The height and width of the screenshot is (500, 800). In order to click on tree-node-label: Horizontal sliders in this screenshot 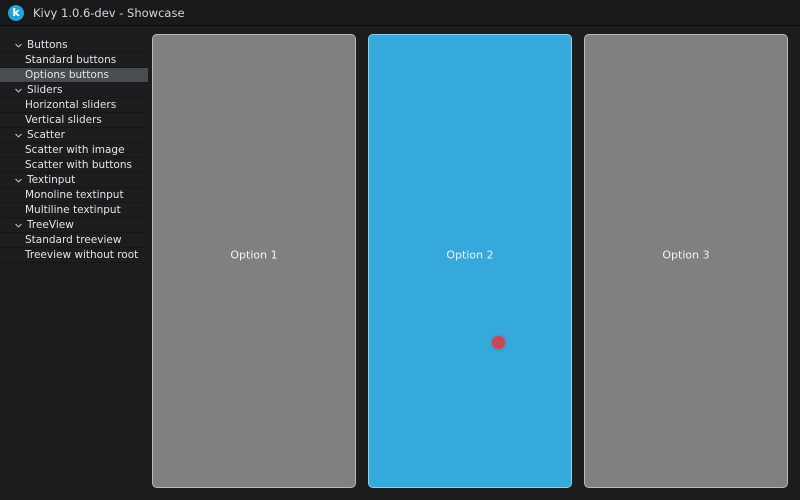, I will do `click(71, 104)`.